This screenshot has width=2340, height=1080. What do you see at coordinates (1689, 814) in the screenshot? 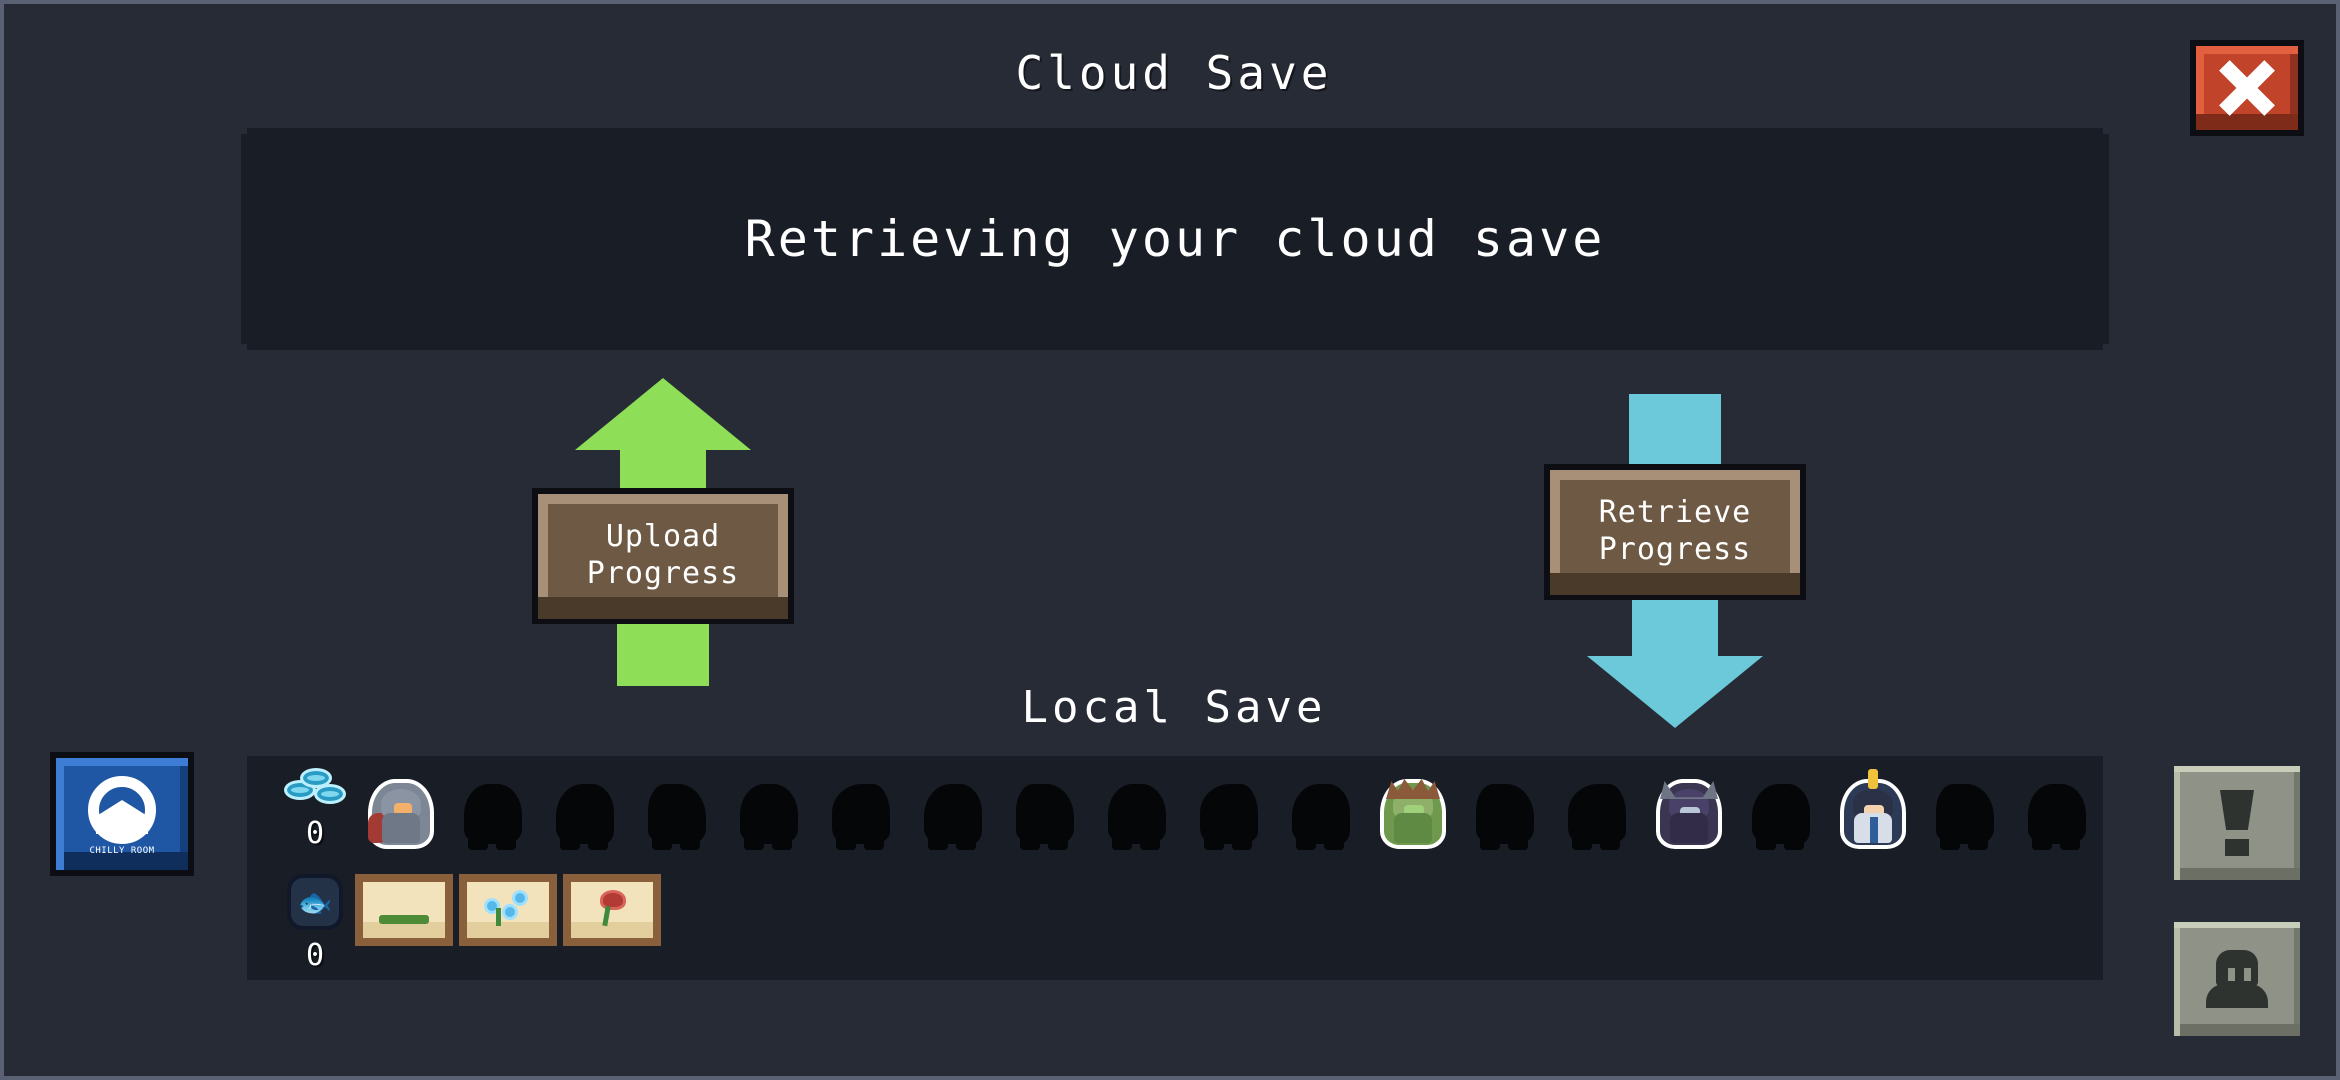
I see `character-witch` at bounding box center [1689, 814].